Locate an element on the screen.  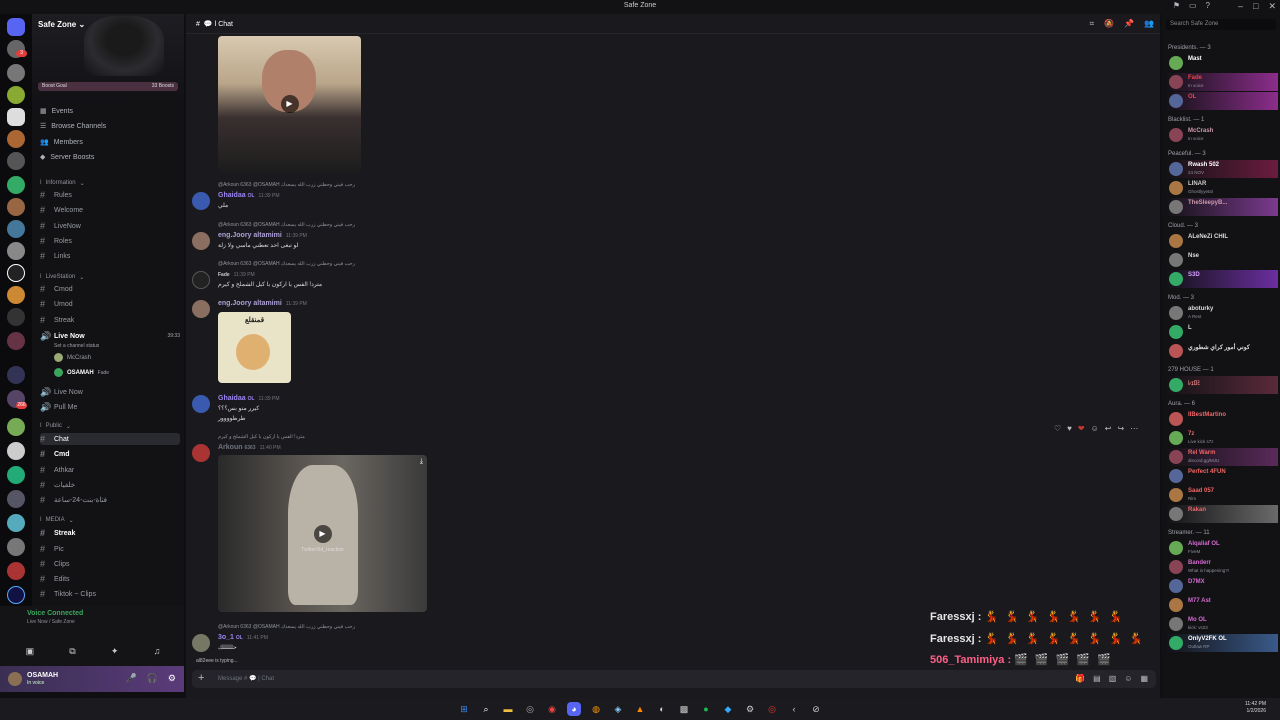
spotify-icon: ● is located at coordinates (706, 709).